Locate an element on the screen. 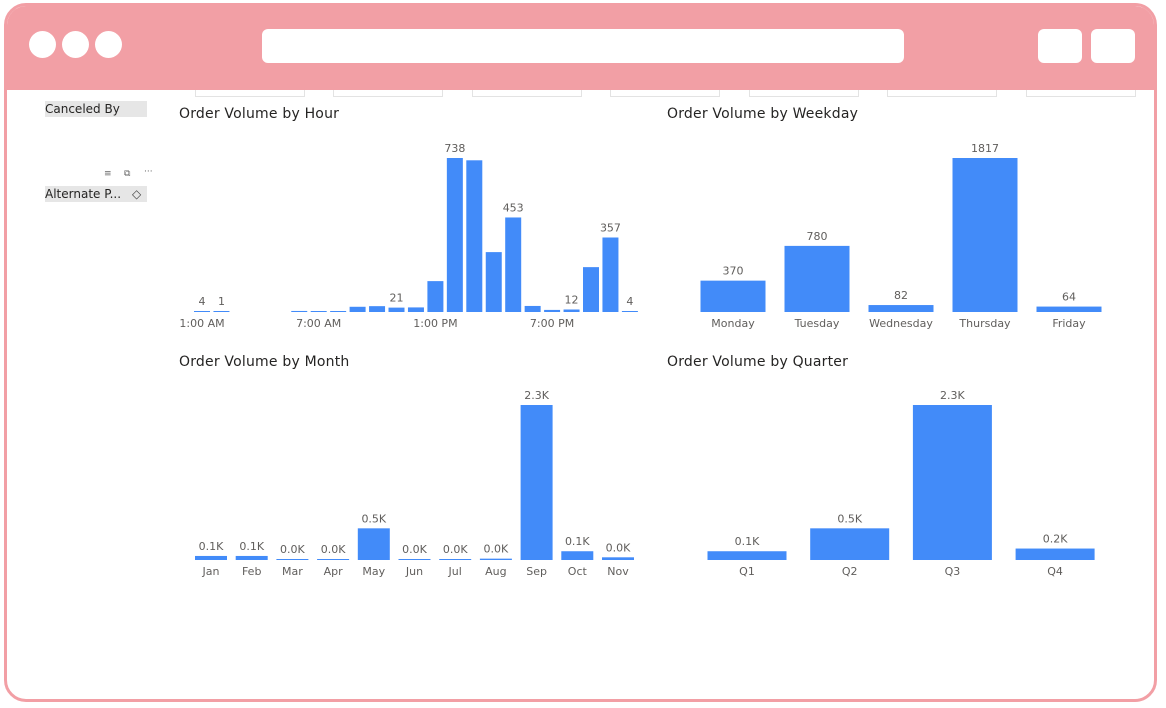  weekday-data-label: 64 is located at coordinates (1069, 297).